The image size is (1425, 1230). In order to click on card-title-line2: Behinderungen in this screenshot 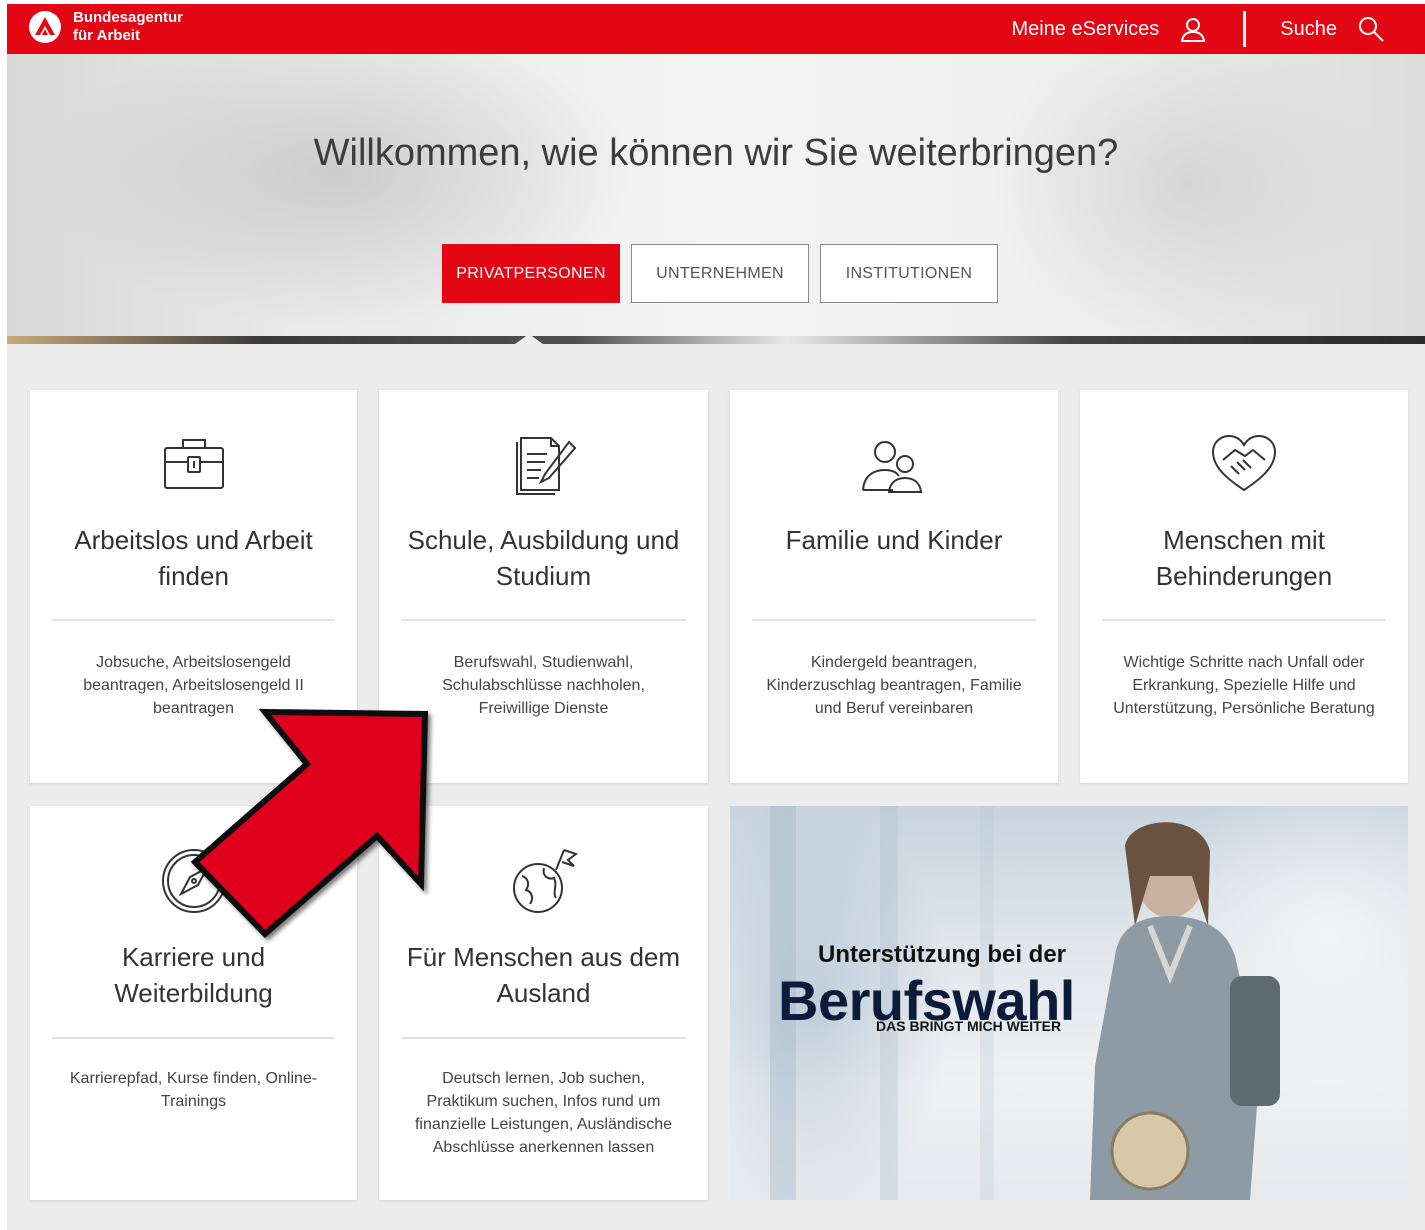, I will do `click(1244, 576)`.